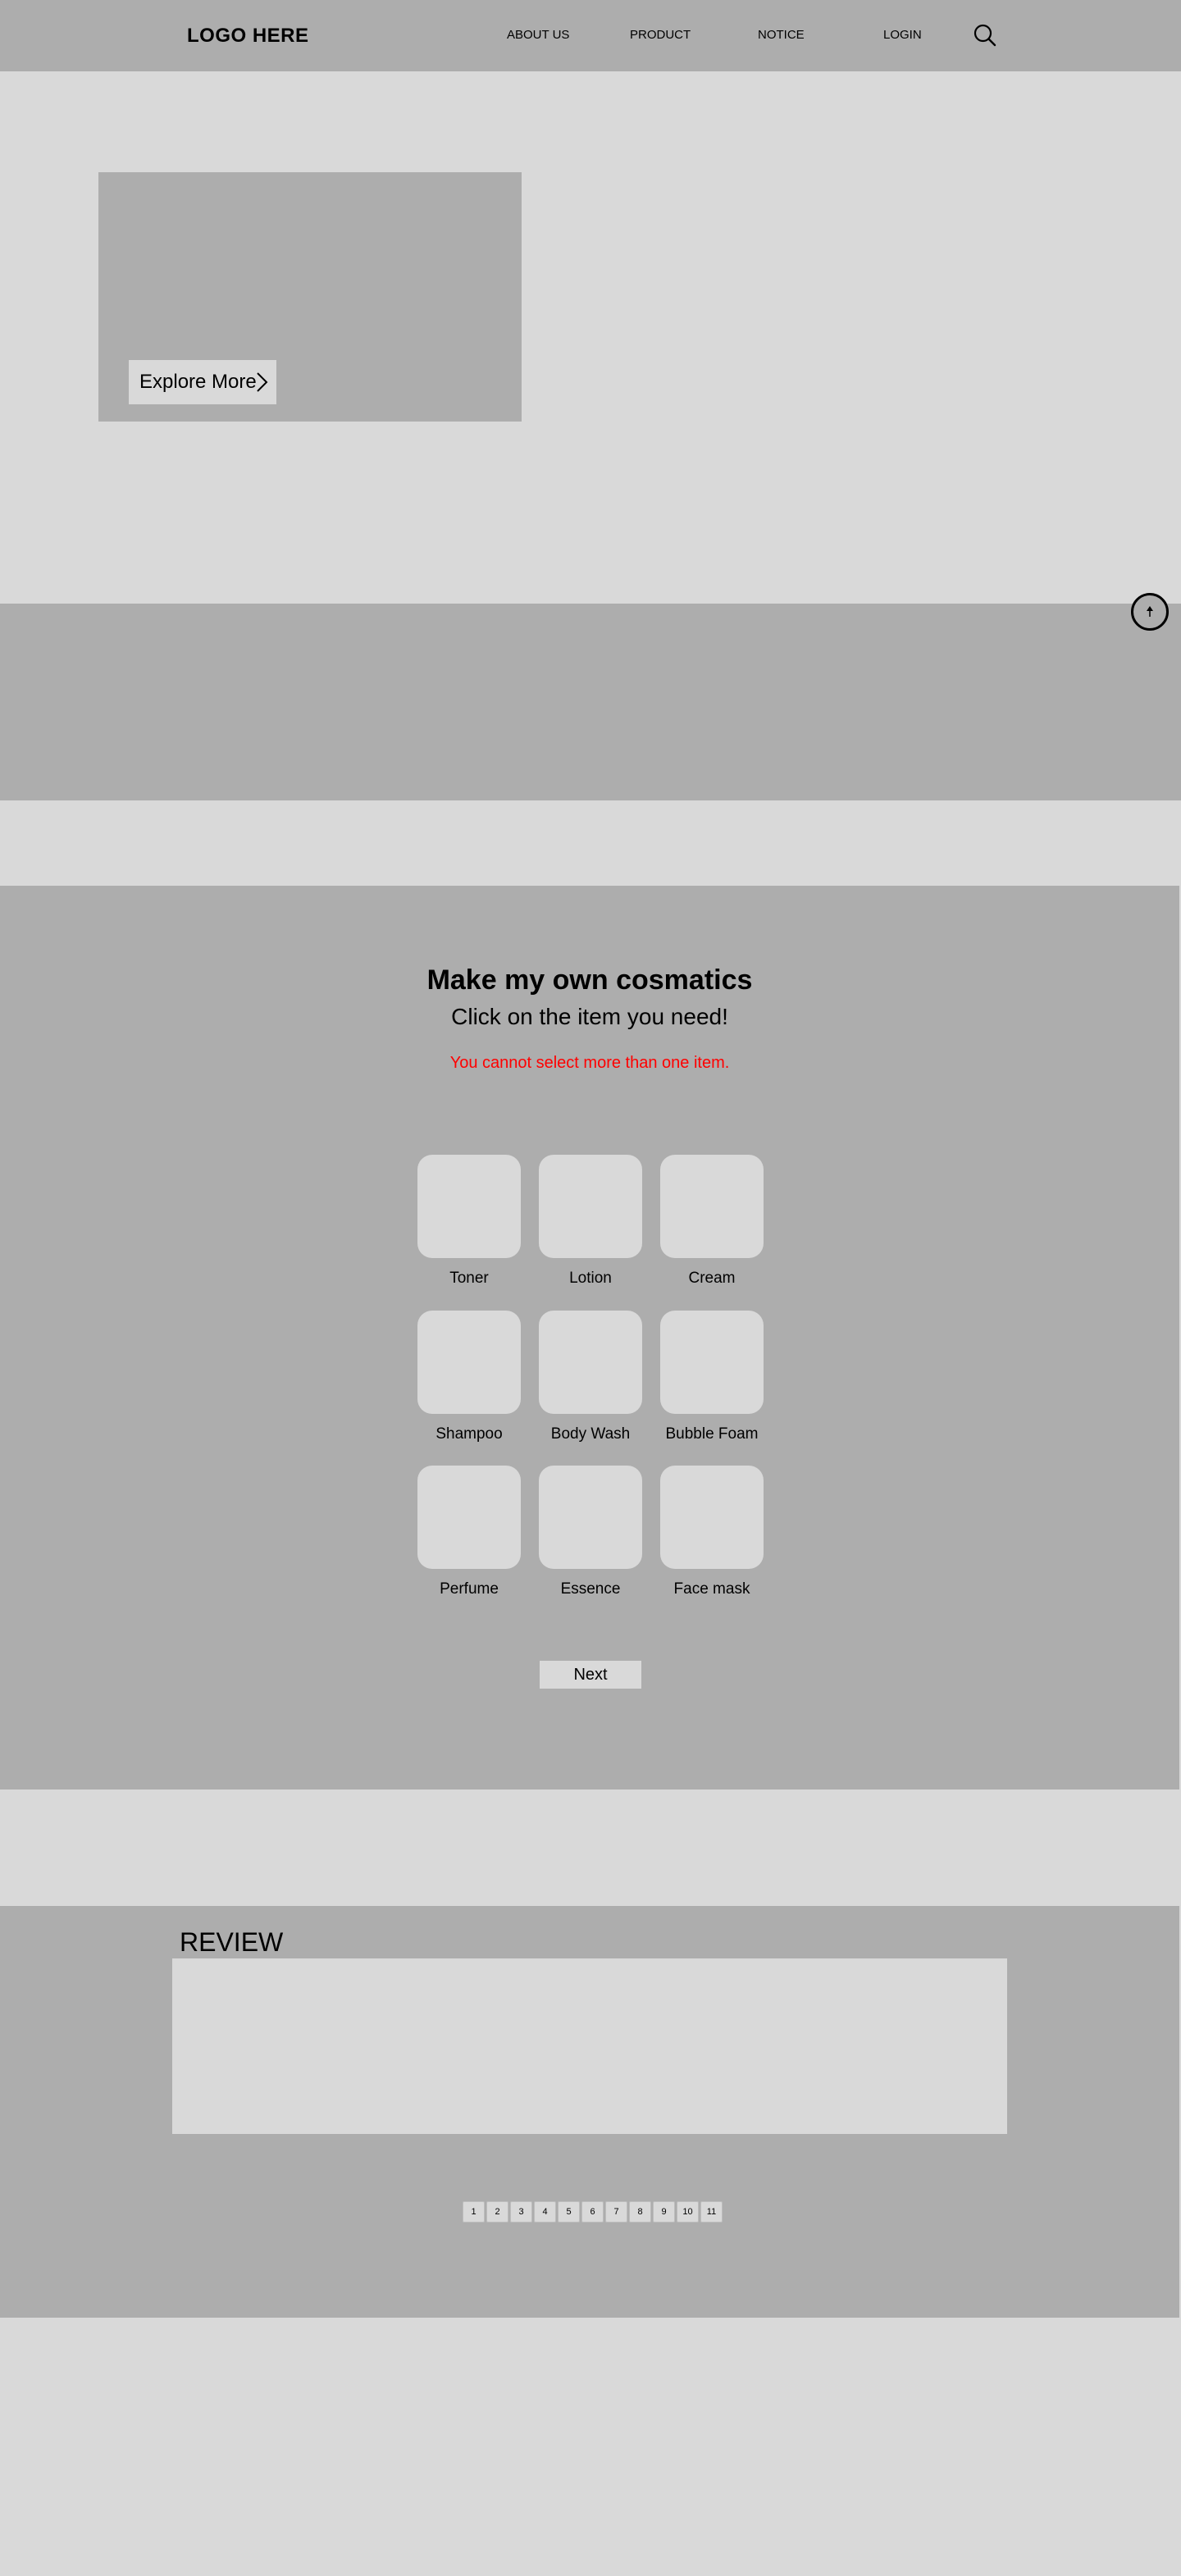 This screenshot has height=2576, width=1181. Describe the element at coordinates (712, 1434) in the screenshot. I see `item-label: Bubble Foam` at that location.